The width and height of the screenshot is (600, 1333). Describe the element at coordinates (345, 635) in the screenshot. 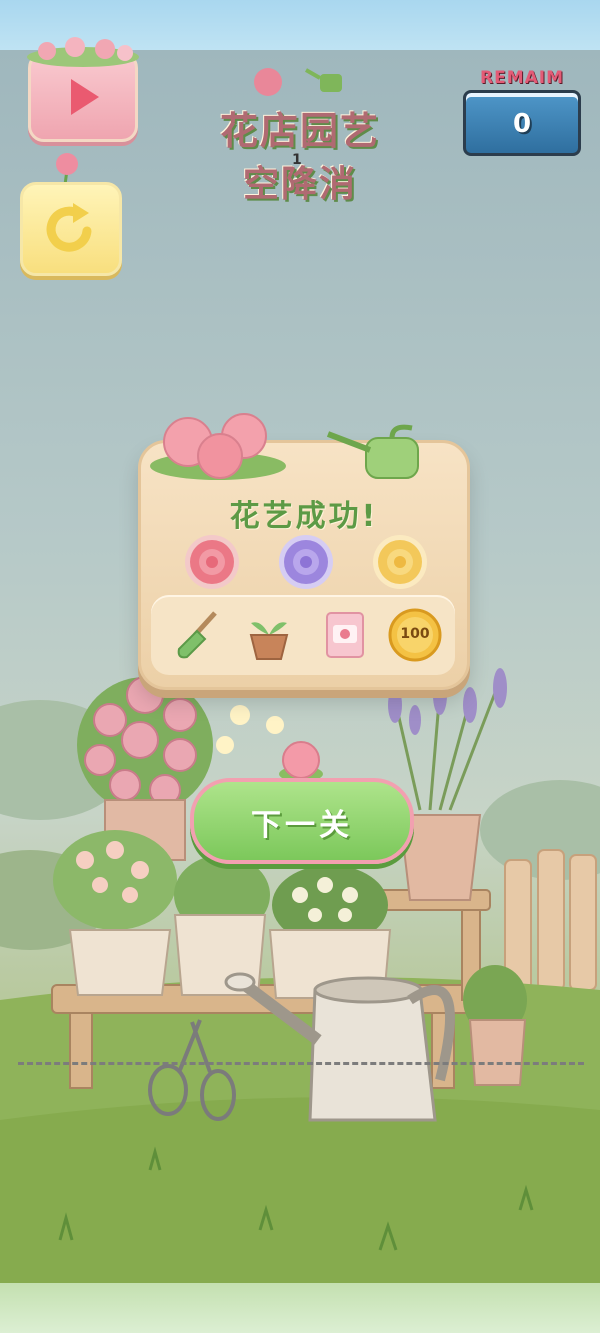

I see `seed-packet-icon` at that location.